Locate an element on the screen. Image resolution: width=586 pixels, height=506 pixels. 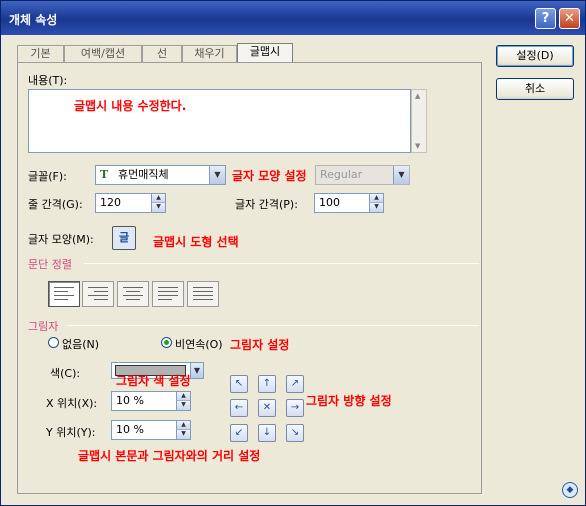
shadow-dir-nw-icon: ↖ is located at coordinates (239, 384).